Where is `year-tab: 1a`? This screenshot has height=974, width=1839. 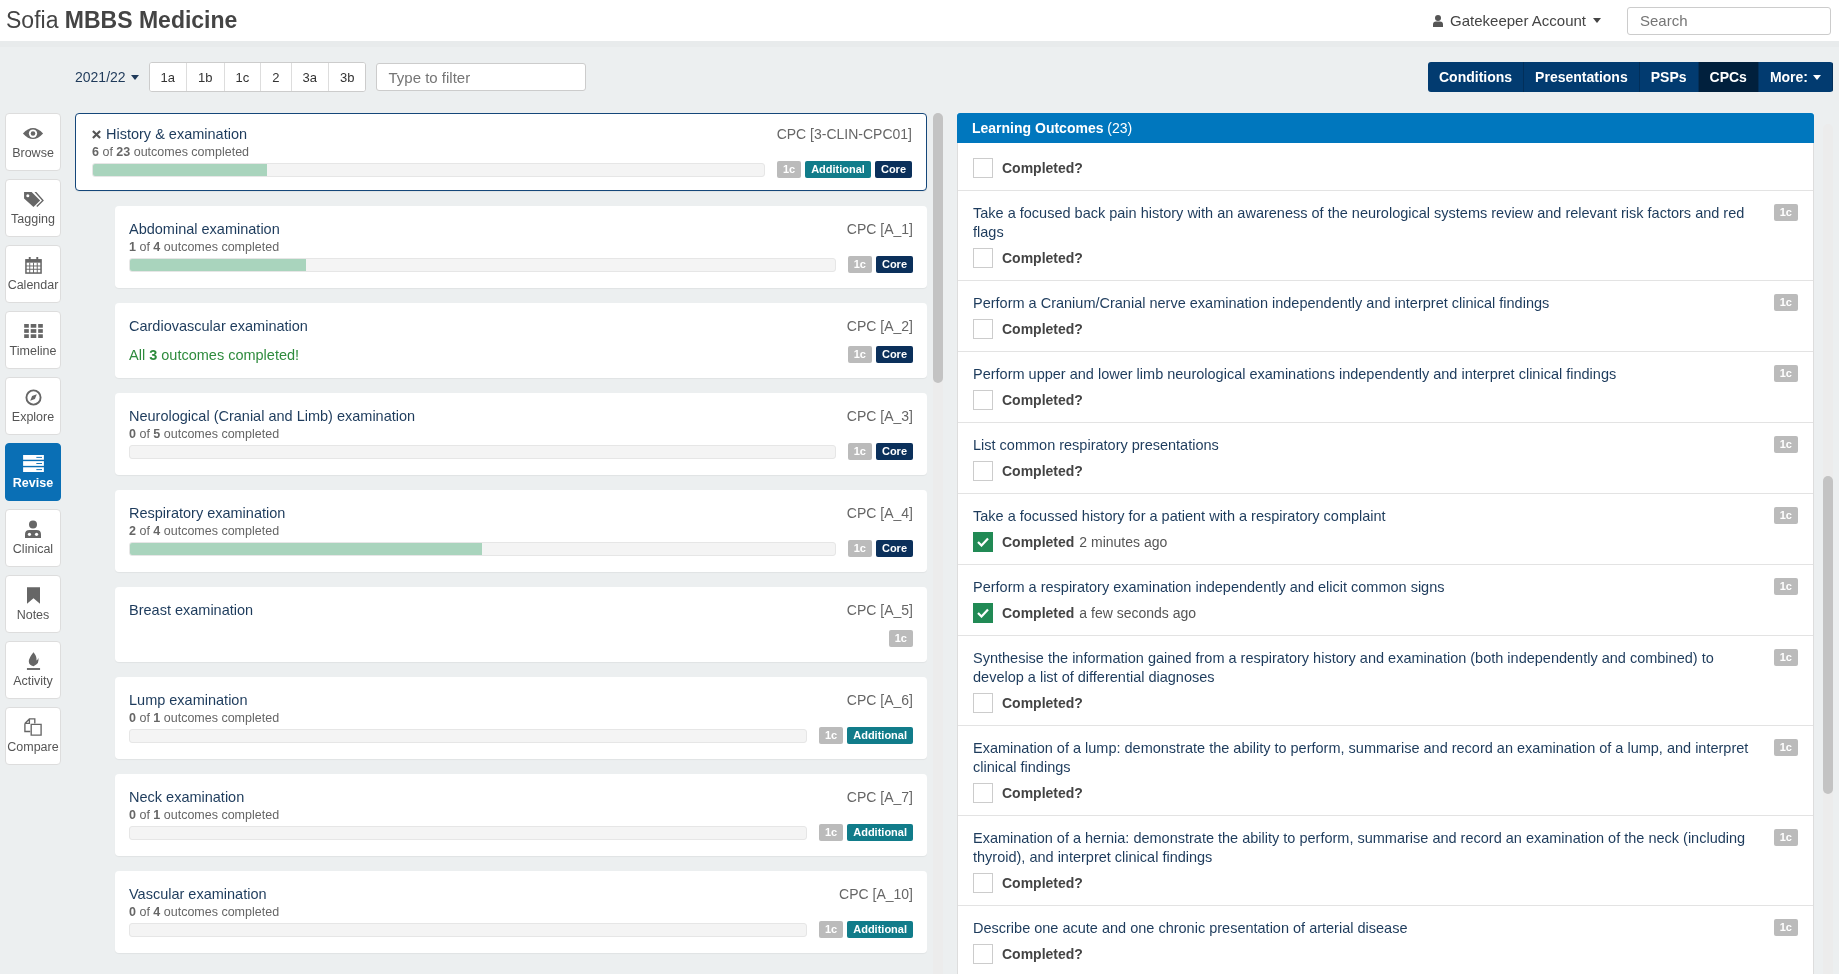
year-tab: 1a is located at coordinates (168, 77).